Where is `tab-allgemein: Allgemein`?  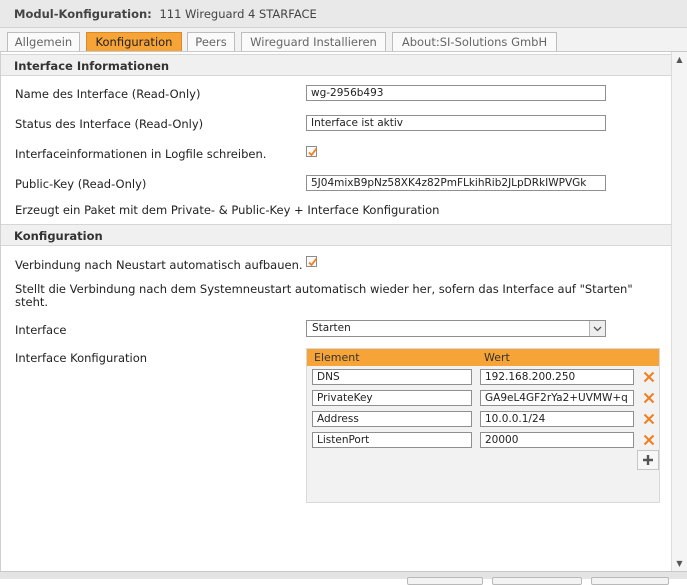
tab-allgemein: Allgemein is located at coordinates (43, 41).